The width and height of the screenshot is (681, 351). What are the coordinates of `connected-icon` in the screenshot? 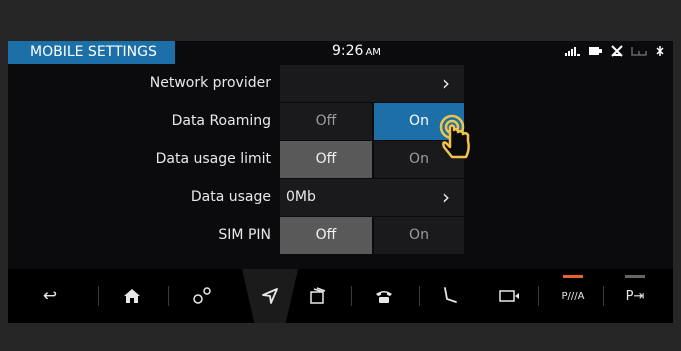 It's located at (202, 296).